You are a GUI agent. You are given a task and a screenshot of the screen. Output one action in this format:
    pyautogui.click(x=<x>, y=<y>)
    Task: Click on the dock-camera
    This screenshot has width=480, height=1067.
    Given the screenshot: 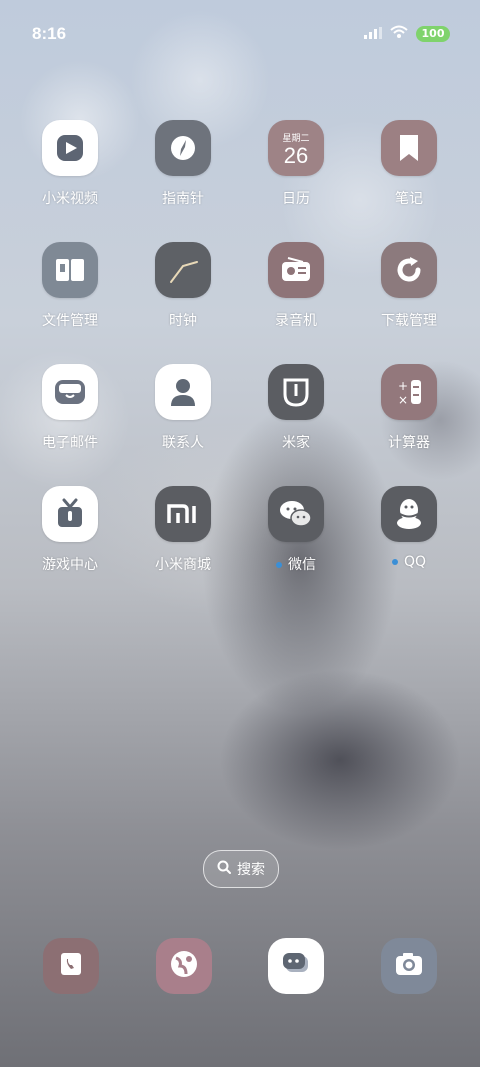 What is the action you would take?
    pyautogui.click(x=409, y=966)
    